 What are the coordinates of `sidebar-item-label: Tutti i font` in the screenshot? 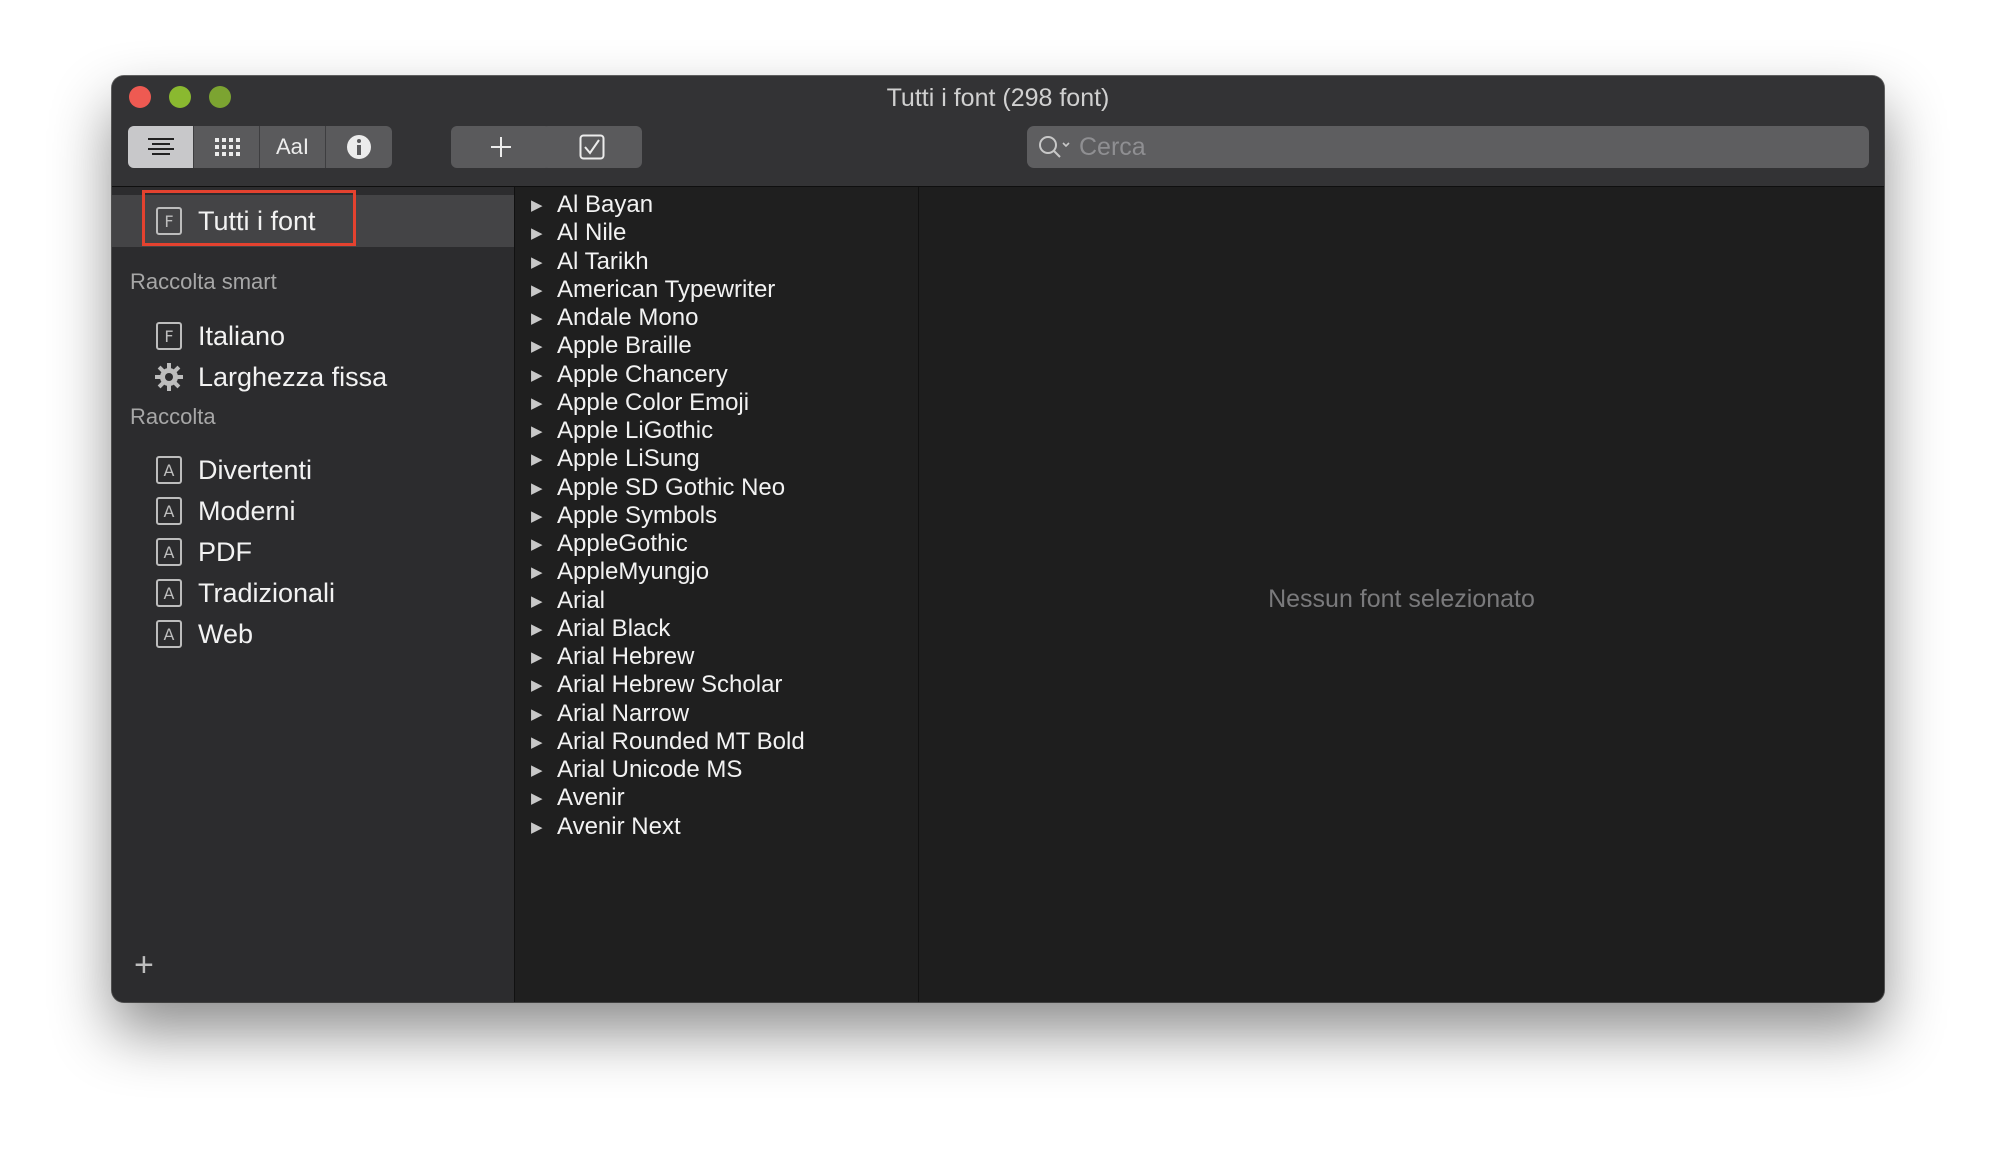 It's located at (257, 220).